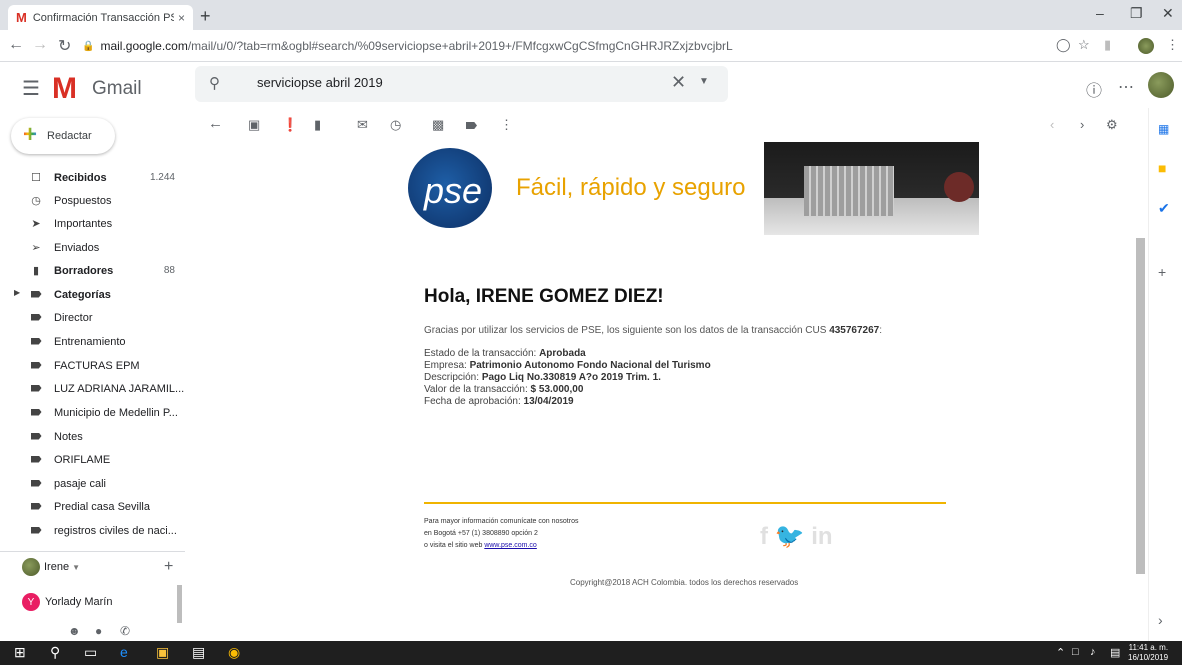 The height and width of the screenshot is (665, 1182). I want to click on notification-icon: ▤, so click(1115, 652).